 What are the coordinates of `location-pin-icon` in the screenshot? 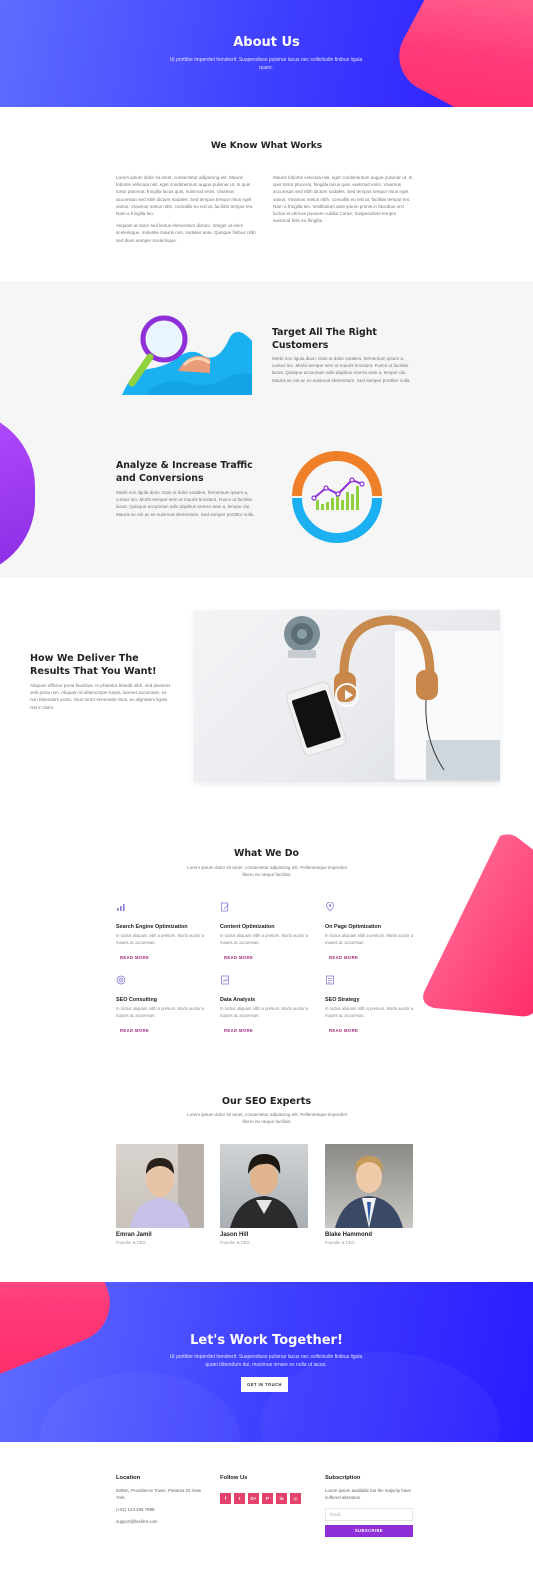 It's located at (330, 906).